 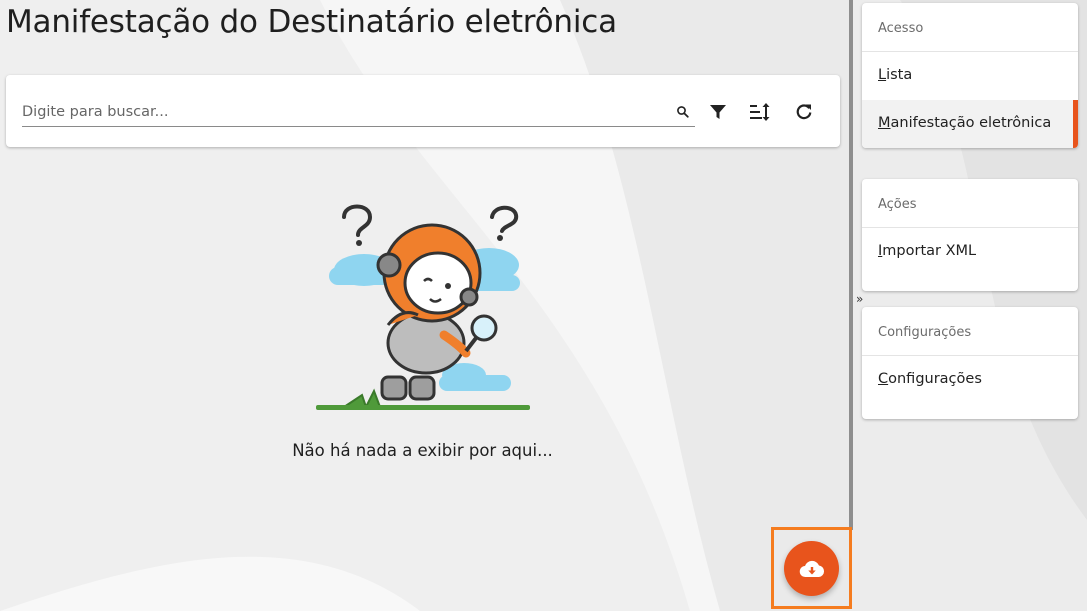 I want to click on sidebar-item-label: ista, so click(x=899, y=75).